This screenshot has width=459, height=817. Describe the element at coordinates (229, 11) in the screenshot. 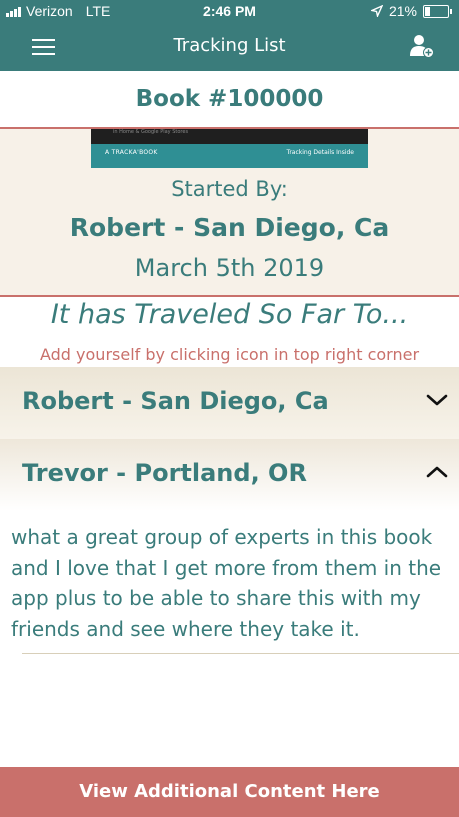

I see `status-bar: Verizon LTE 2:46 PM 21%` at that location.